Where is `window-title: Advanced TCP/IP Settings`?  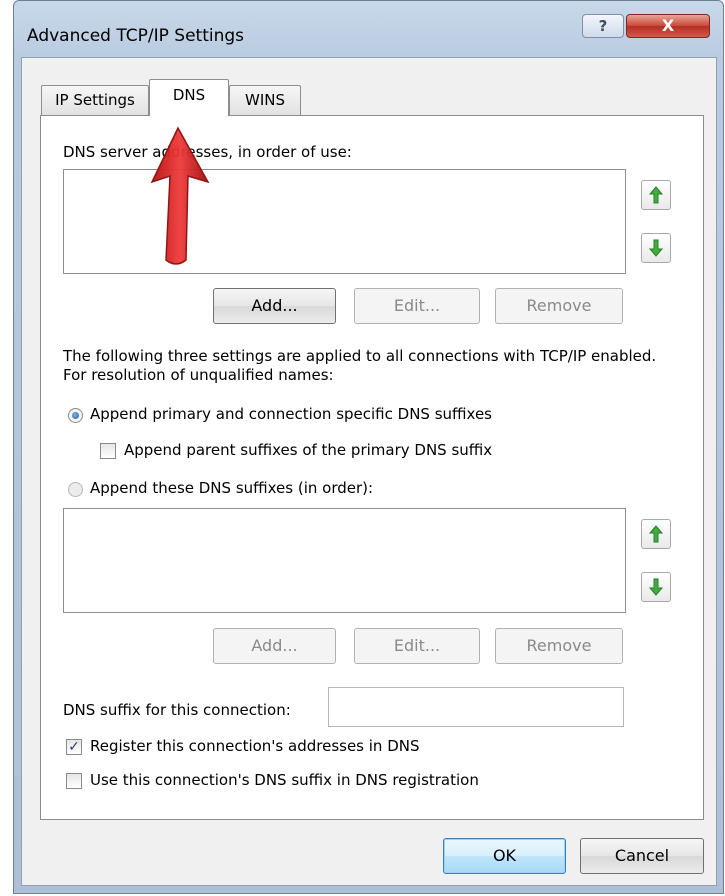 window-title: Advanced TCP/IP Settings is located at coordinates (136, 36).